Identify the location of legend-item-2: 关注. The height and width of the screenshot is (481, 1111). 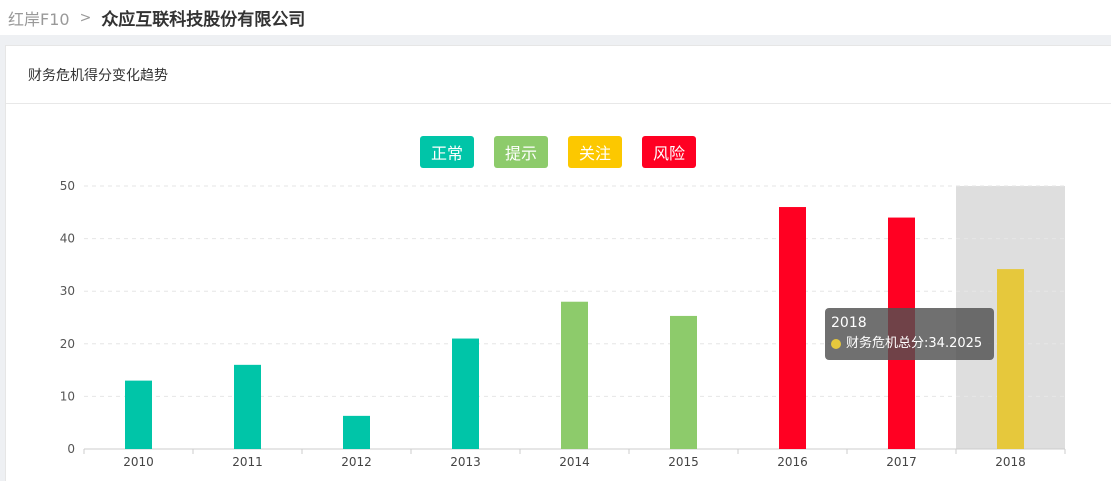
(595, 152).